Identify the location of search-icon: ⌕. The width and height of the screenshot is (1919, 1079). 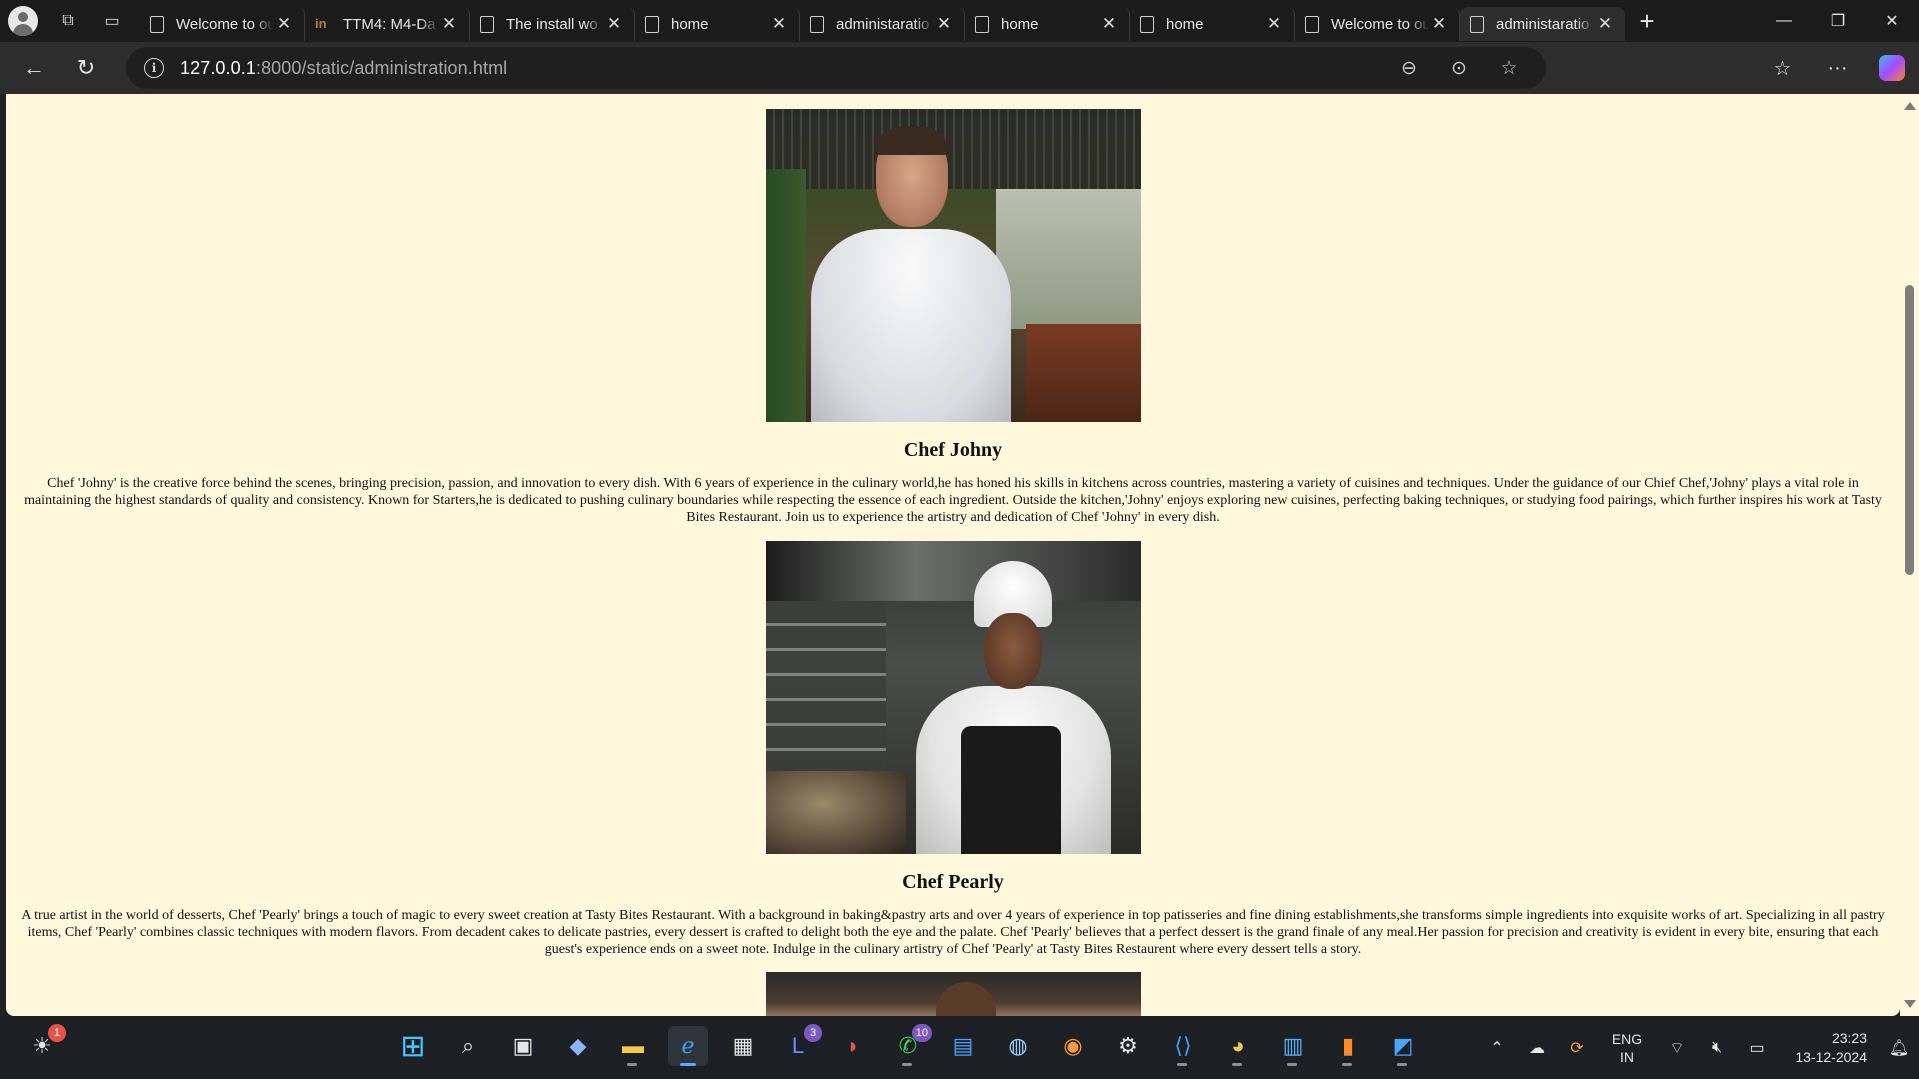
(468, 1046).